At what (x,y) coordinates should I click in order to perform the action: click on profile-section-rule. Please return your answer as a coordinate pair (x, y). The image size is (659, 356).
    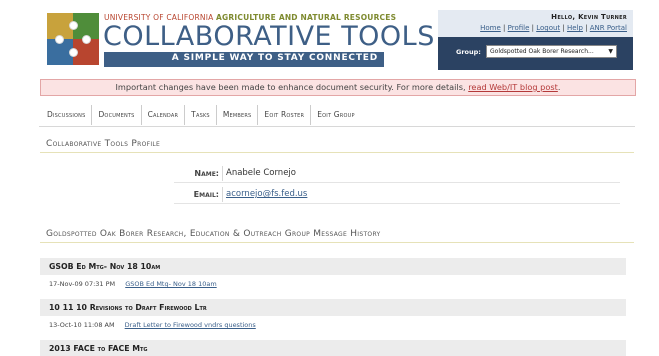
    Looking at the image, I should click on (337, 152).